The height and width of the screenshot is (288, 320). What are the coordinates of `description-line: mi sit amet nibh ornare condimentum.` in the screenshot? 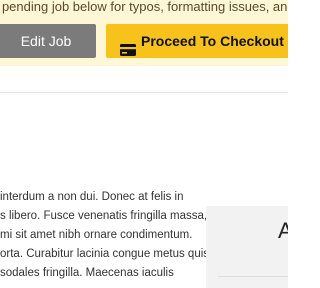 It's located at (96, 235).